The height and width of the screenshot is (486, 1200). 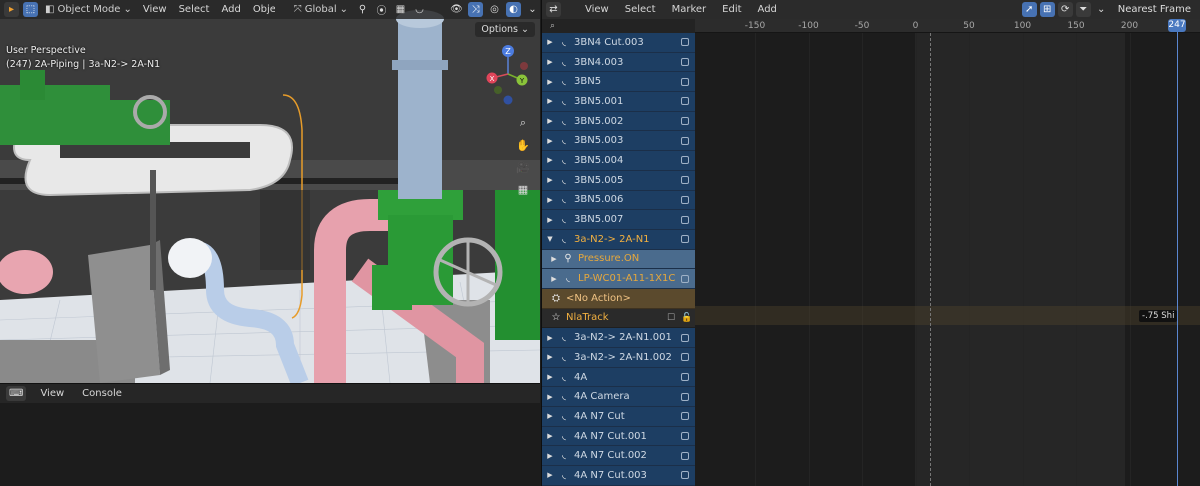 I want to click on menu-view: View, so click(x=155, y=9).